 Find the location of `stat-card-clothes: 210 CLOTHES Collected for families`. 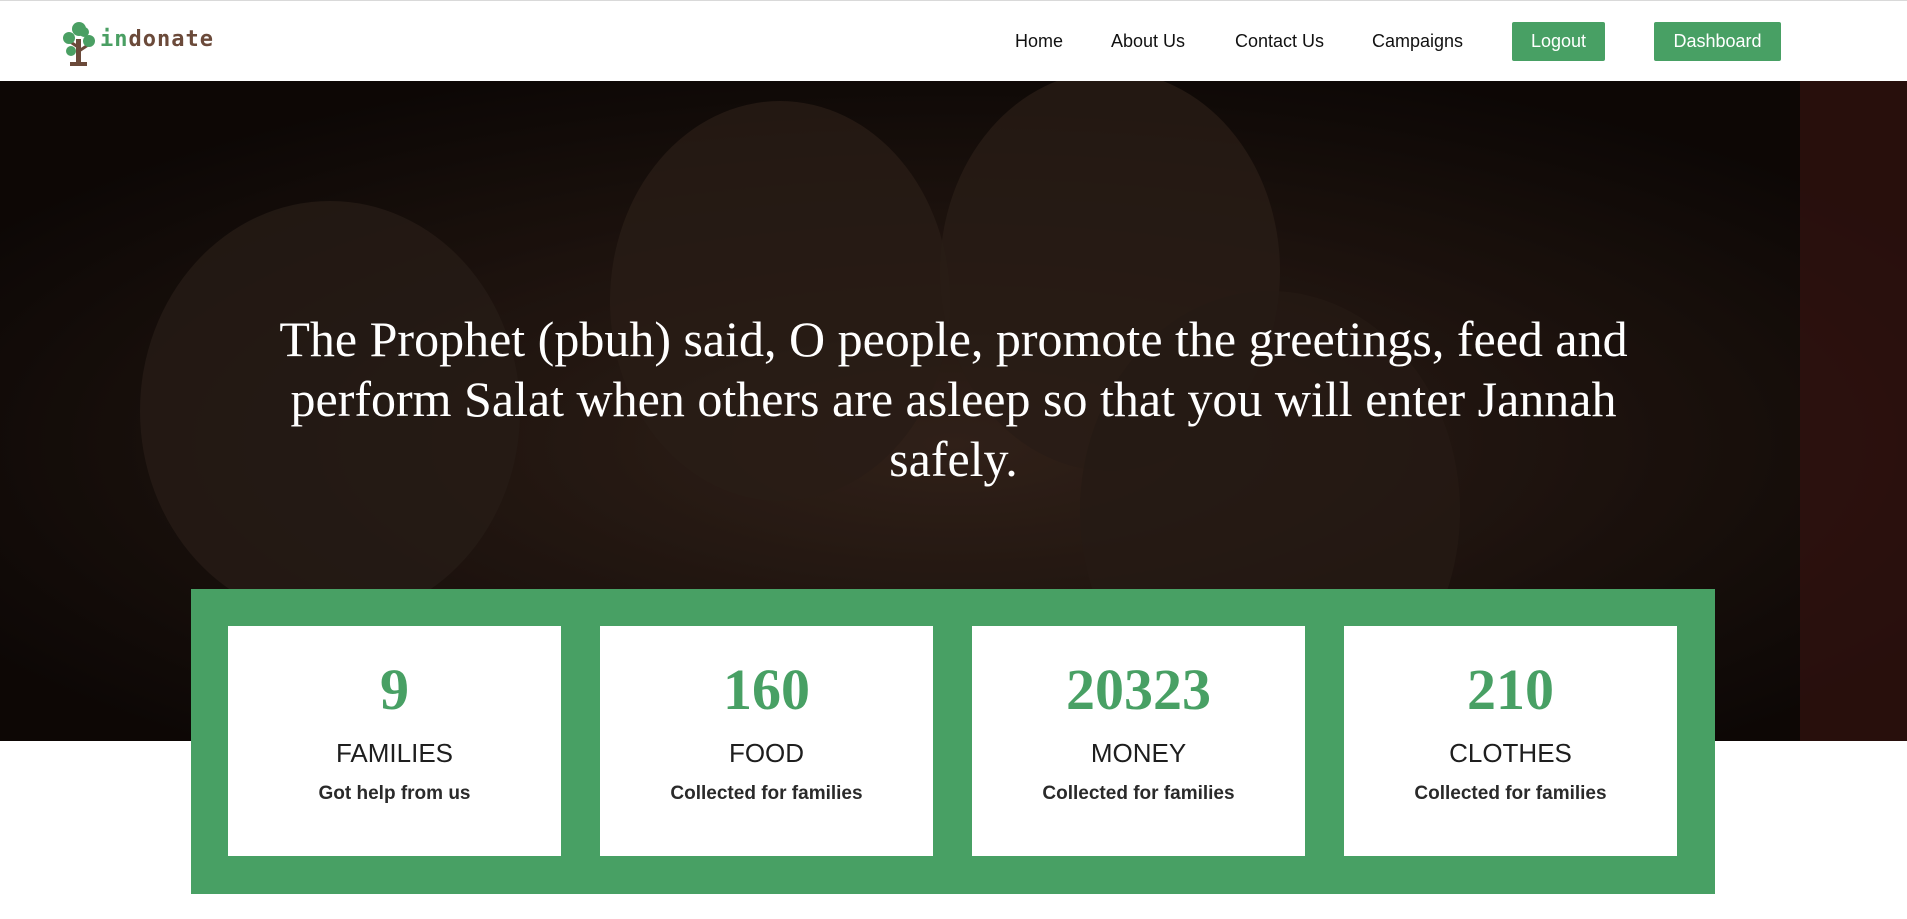

stat-card-clothes: 210 CLOTHES Collected for families is located at coordinates (1510, 741).